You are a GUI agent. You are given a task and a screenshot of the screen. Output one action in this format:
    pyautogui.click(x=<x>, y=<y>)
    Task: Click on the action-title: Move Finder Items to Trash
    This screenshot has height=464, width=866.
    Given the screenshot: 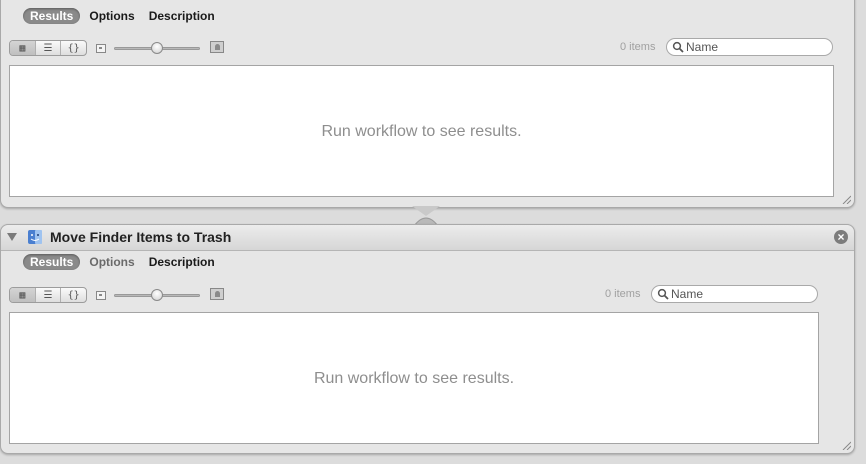 What is the action you would take?
    pyautogui.click(x=141, y=237)
    